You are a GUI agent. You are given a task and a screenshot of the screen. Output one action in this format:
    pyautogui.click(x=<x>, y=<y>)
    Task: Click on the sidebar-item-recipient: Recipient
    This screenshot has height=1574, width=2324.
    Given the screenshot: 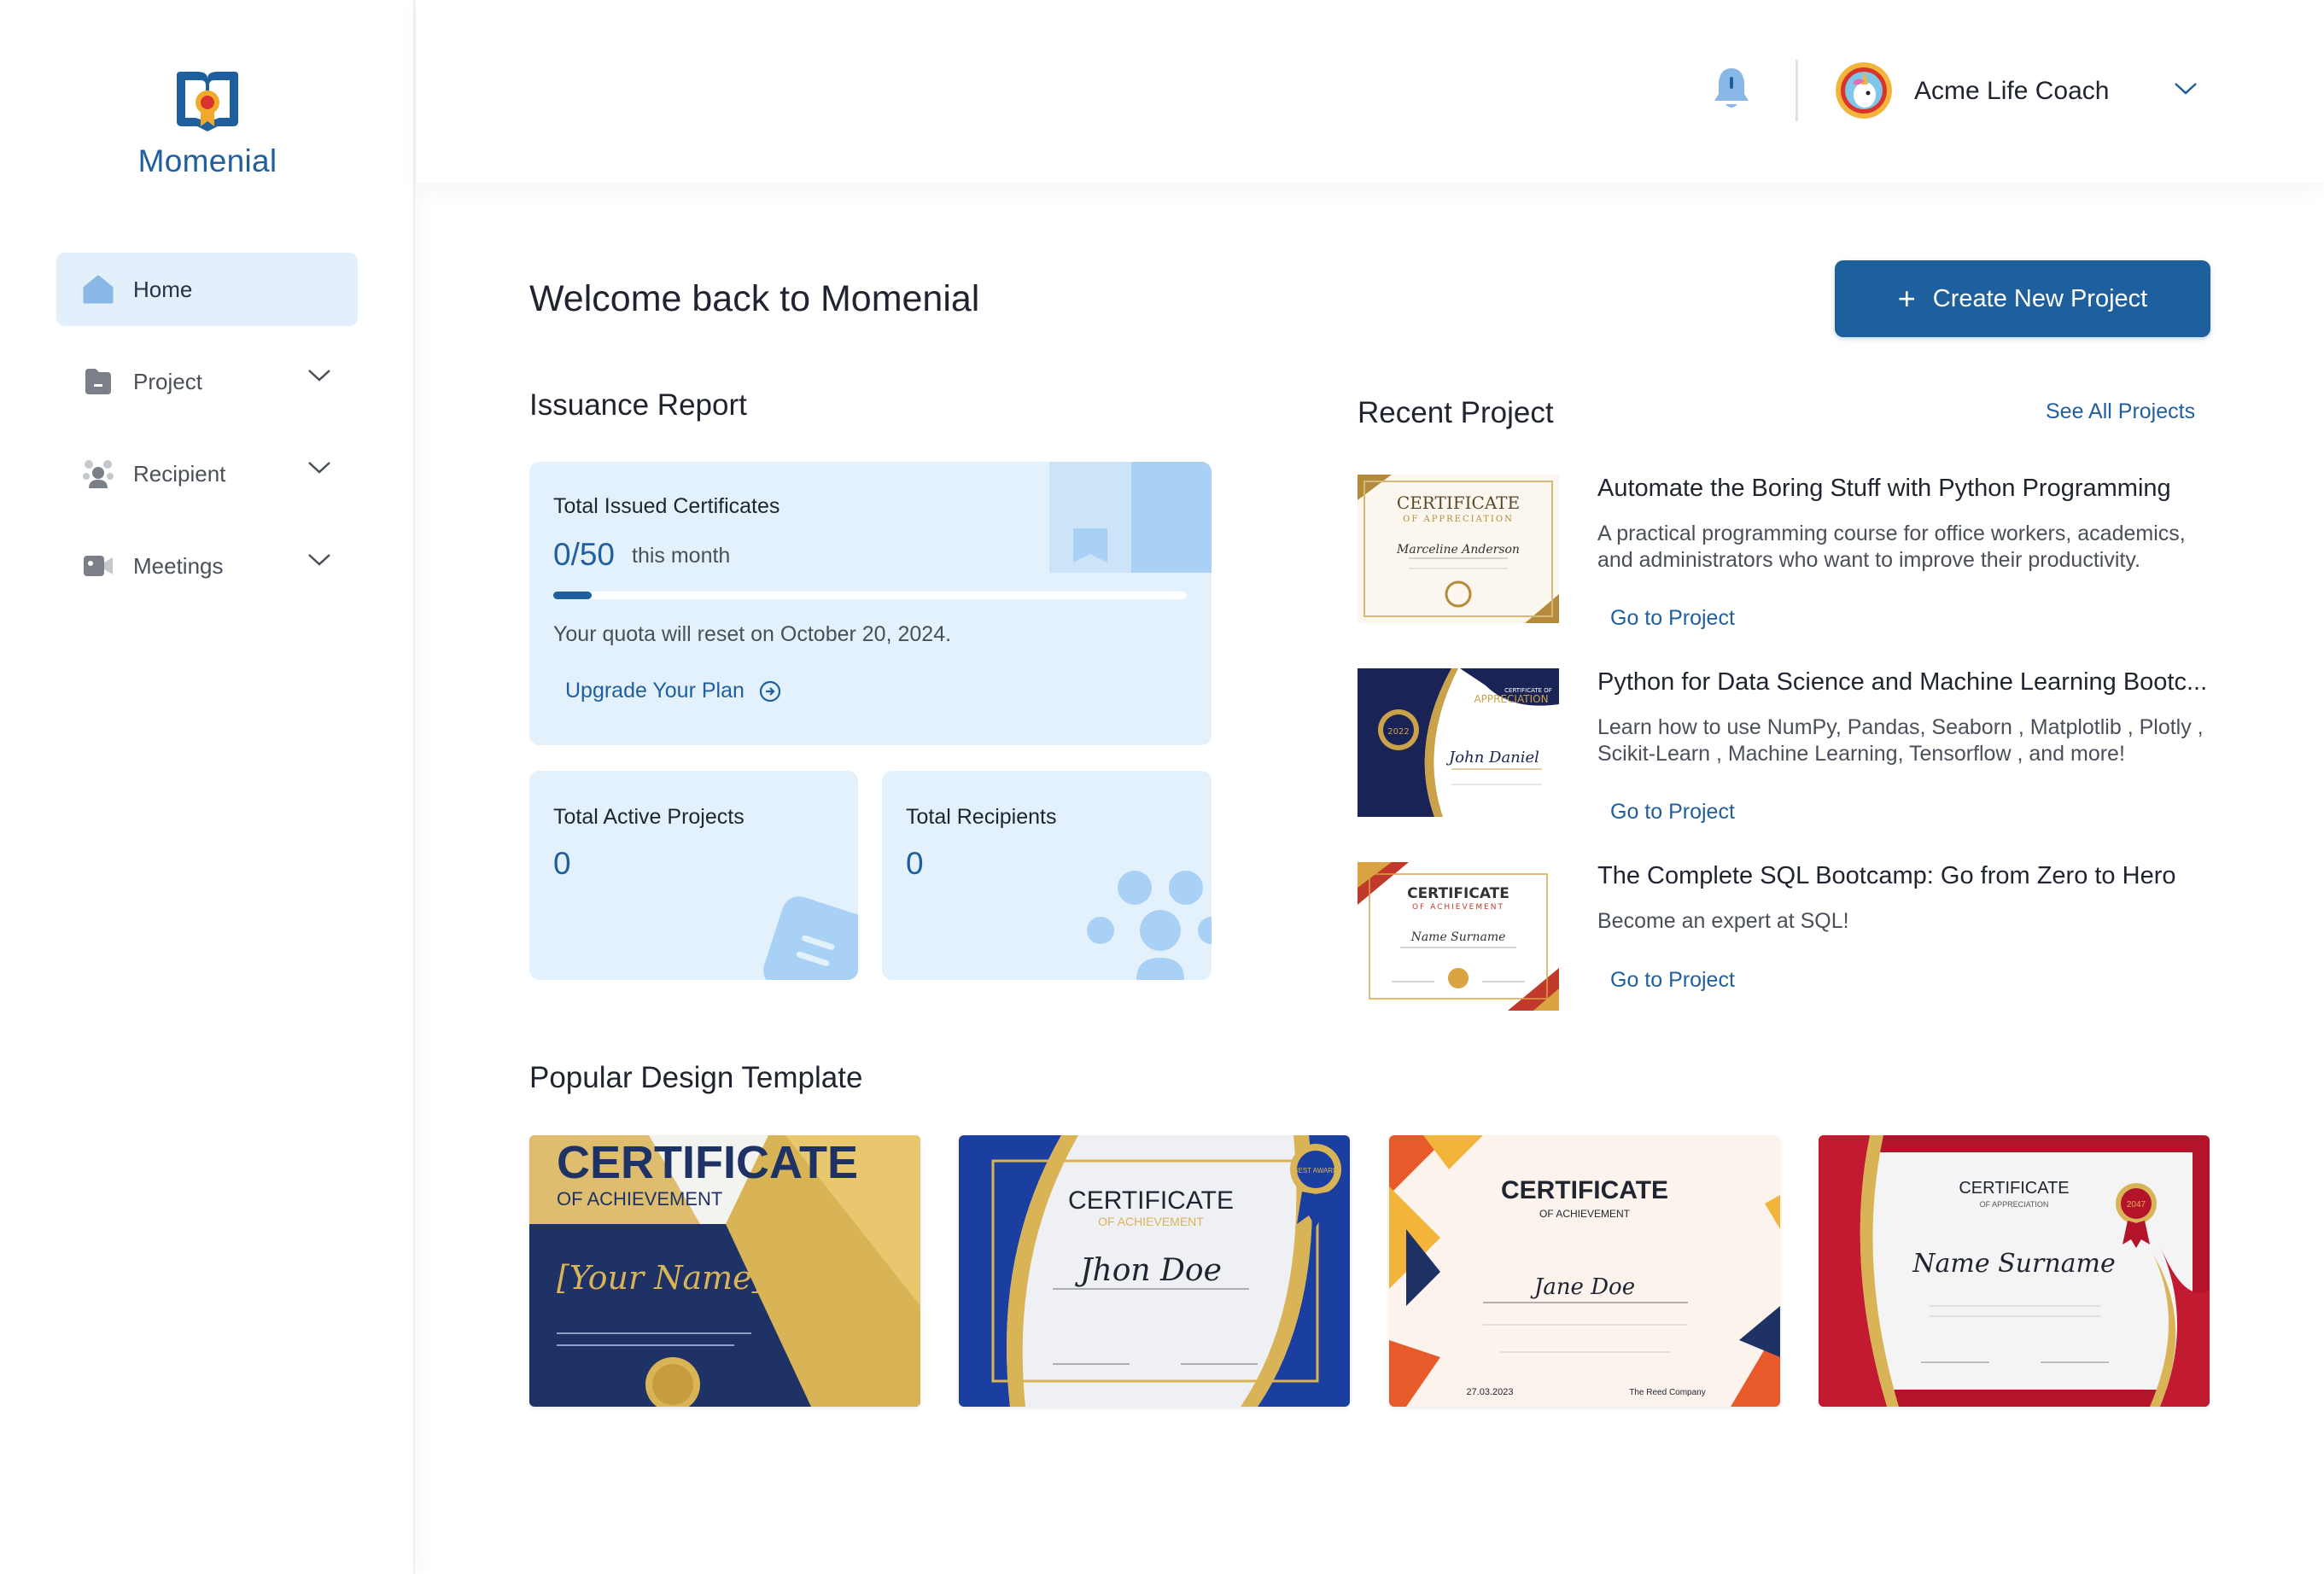 What is the action you would take?
    pyautogui.click(x=207, y=473)
    